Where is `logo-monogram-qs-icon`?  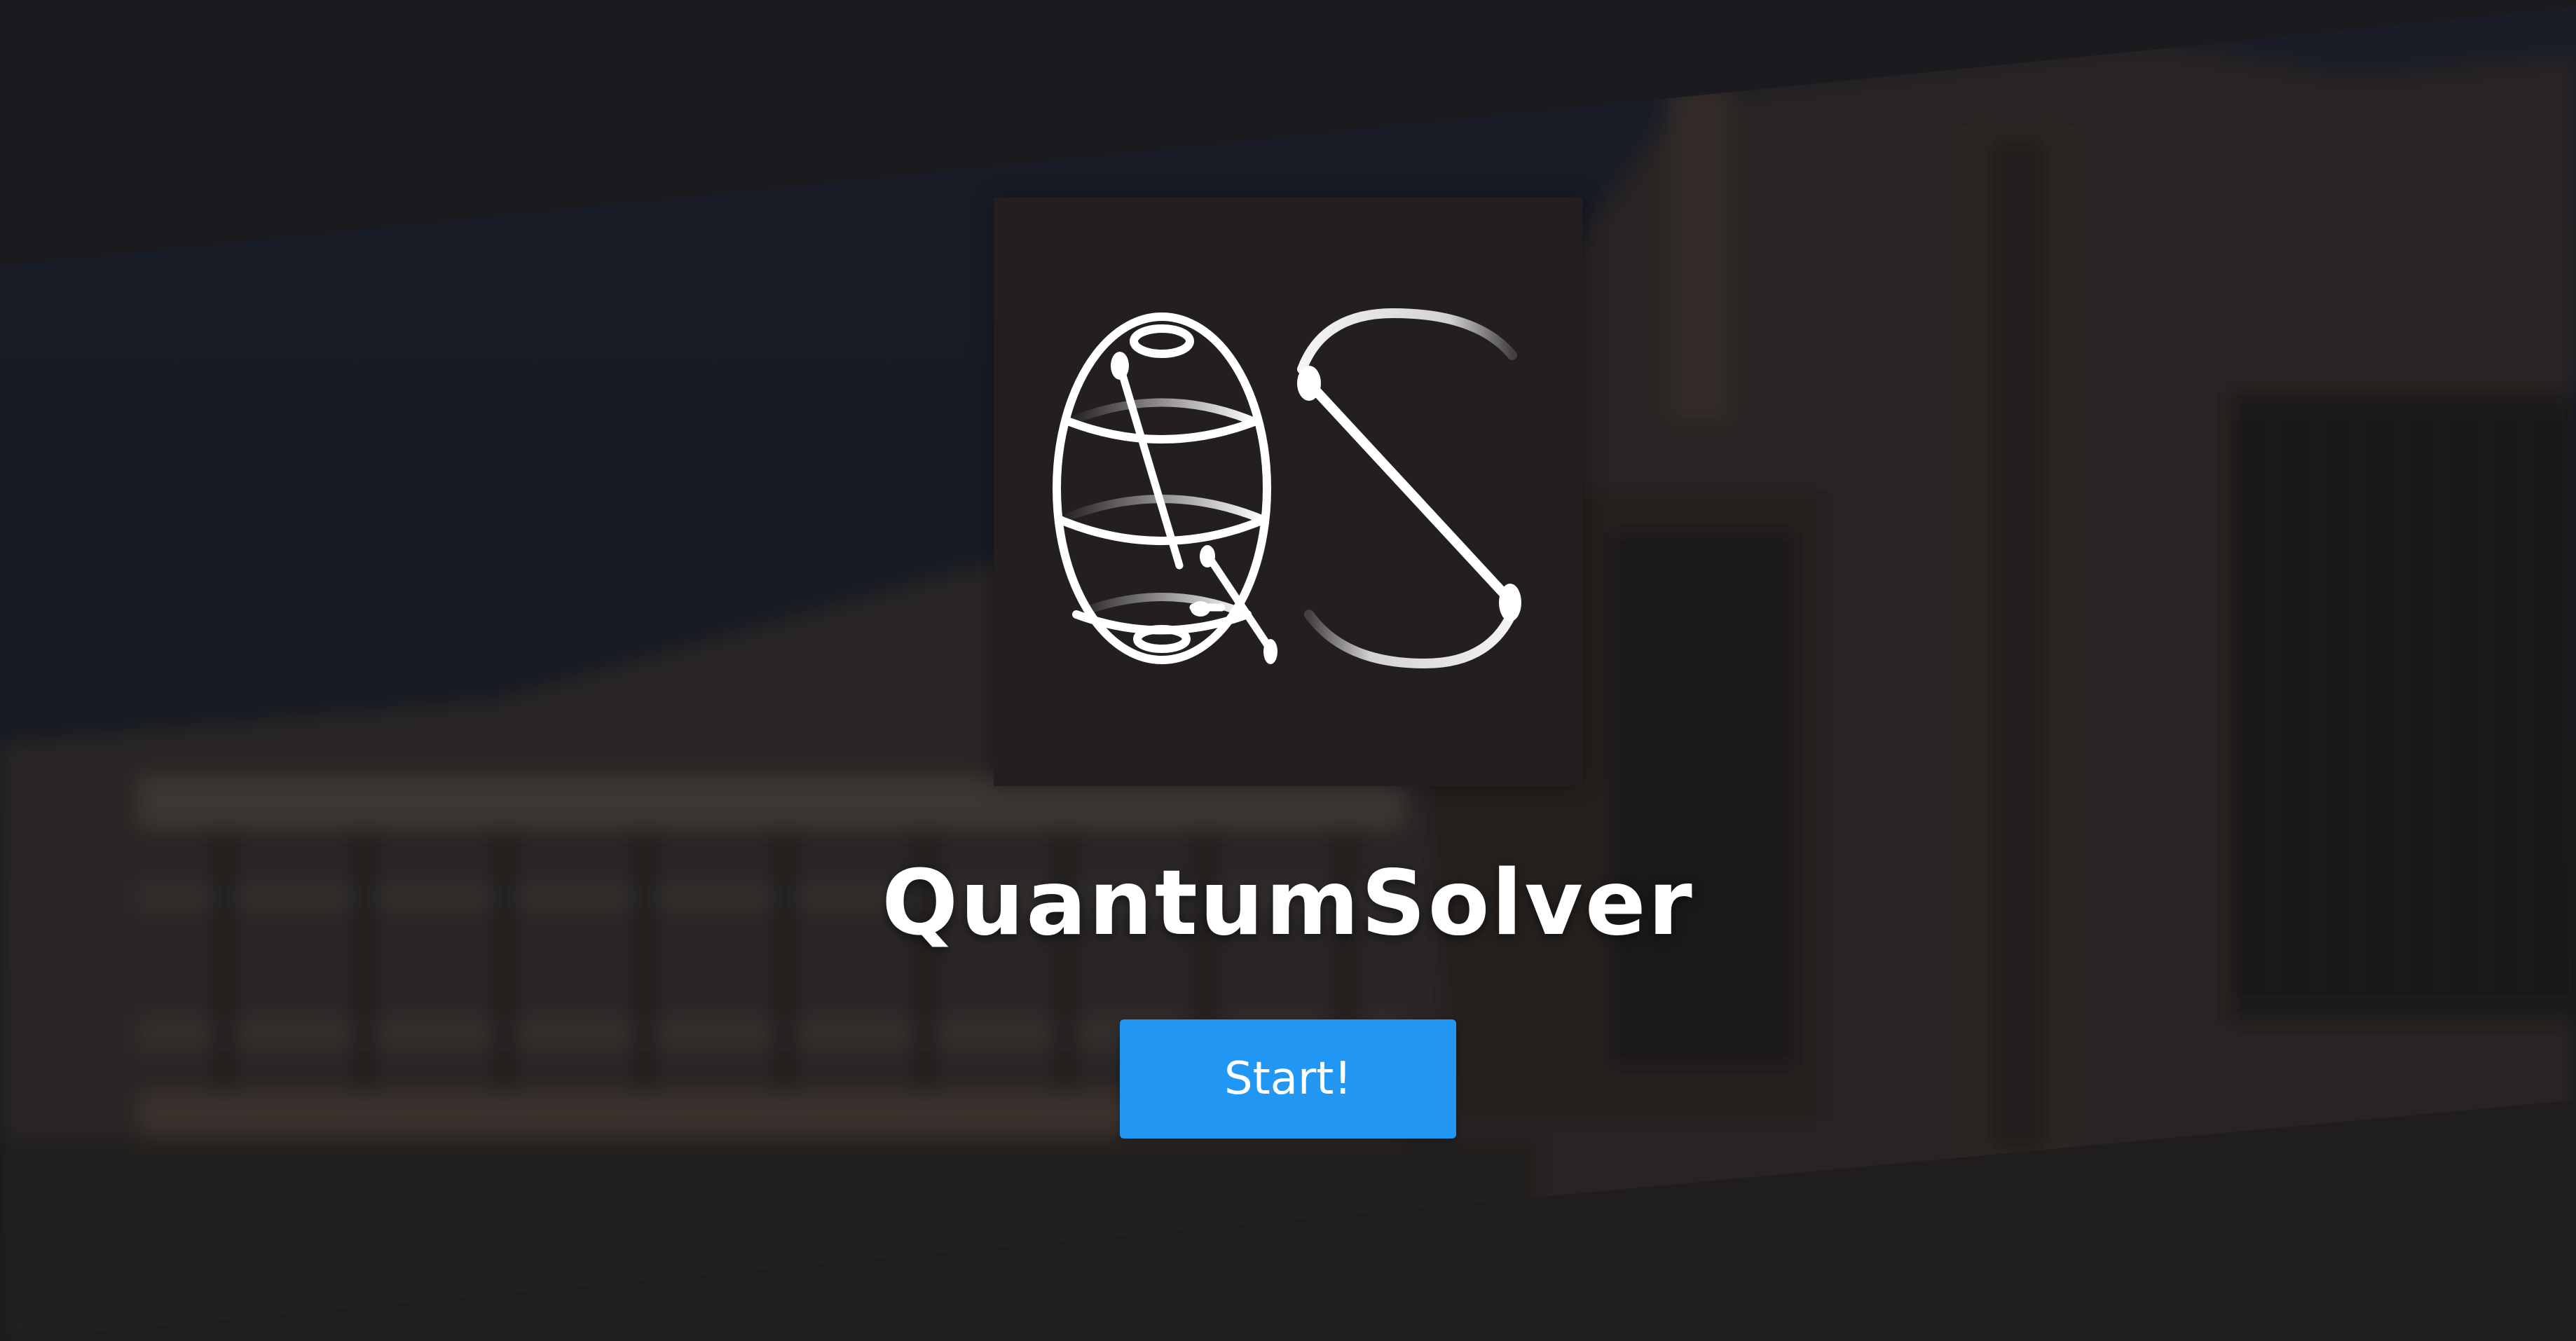 logo-monogram-qs-icon is located at coordinates (1287, 488).